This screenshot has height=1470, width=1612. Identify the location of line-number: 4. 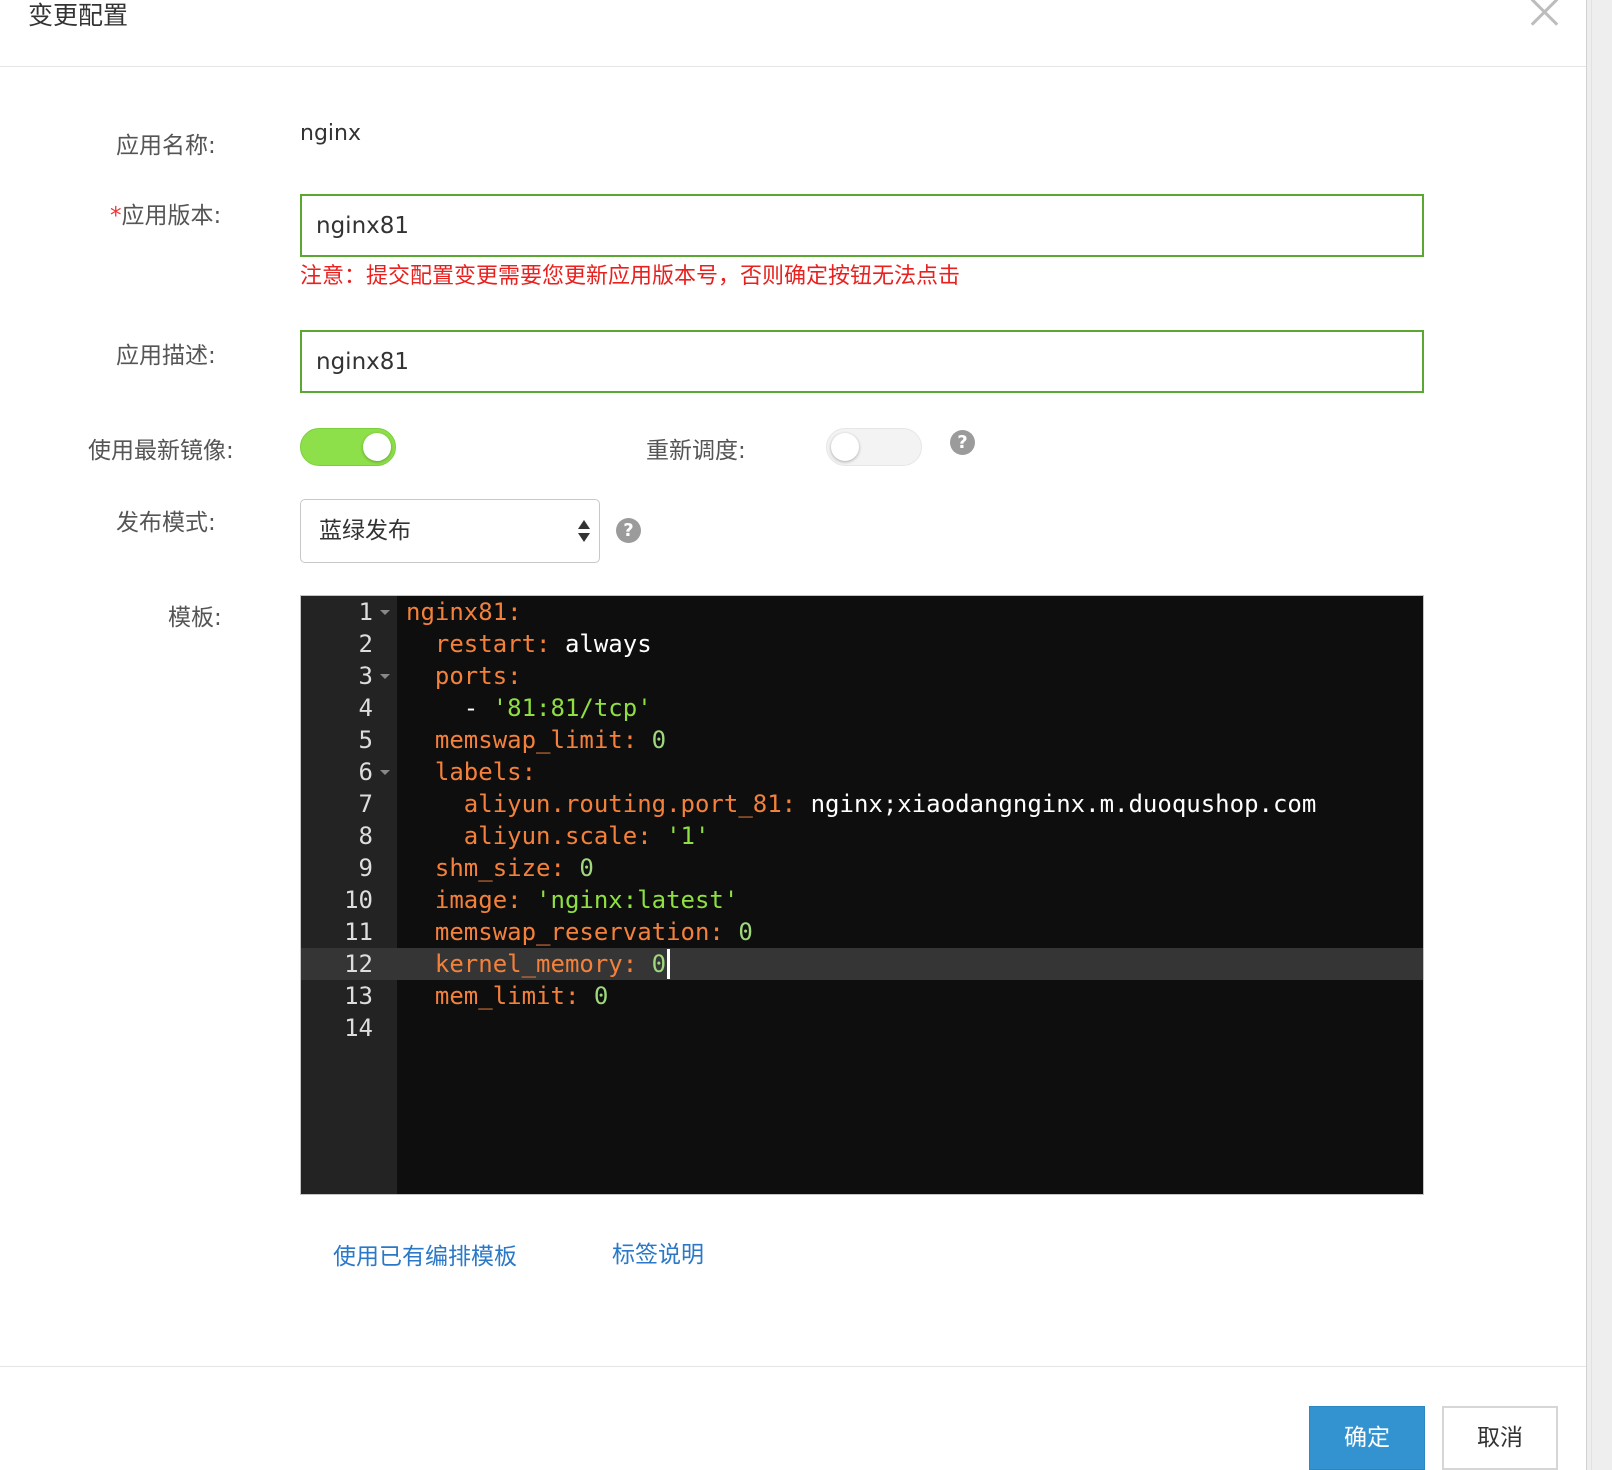
(365, 708).